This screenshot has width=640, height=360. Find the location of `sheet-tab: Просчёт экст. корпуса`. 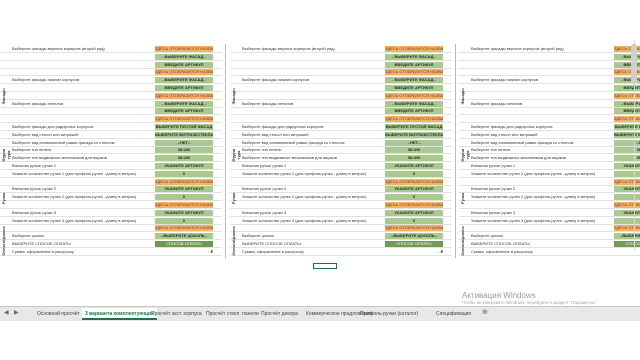

sheet-tab: Просчёт экст. корпуса is located at coordinates (176, 314).